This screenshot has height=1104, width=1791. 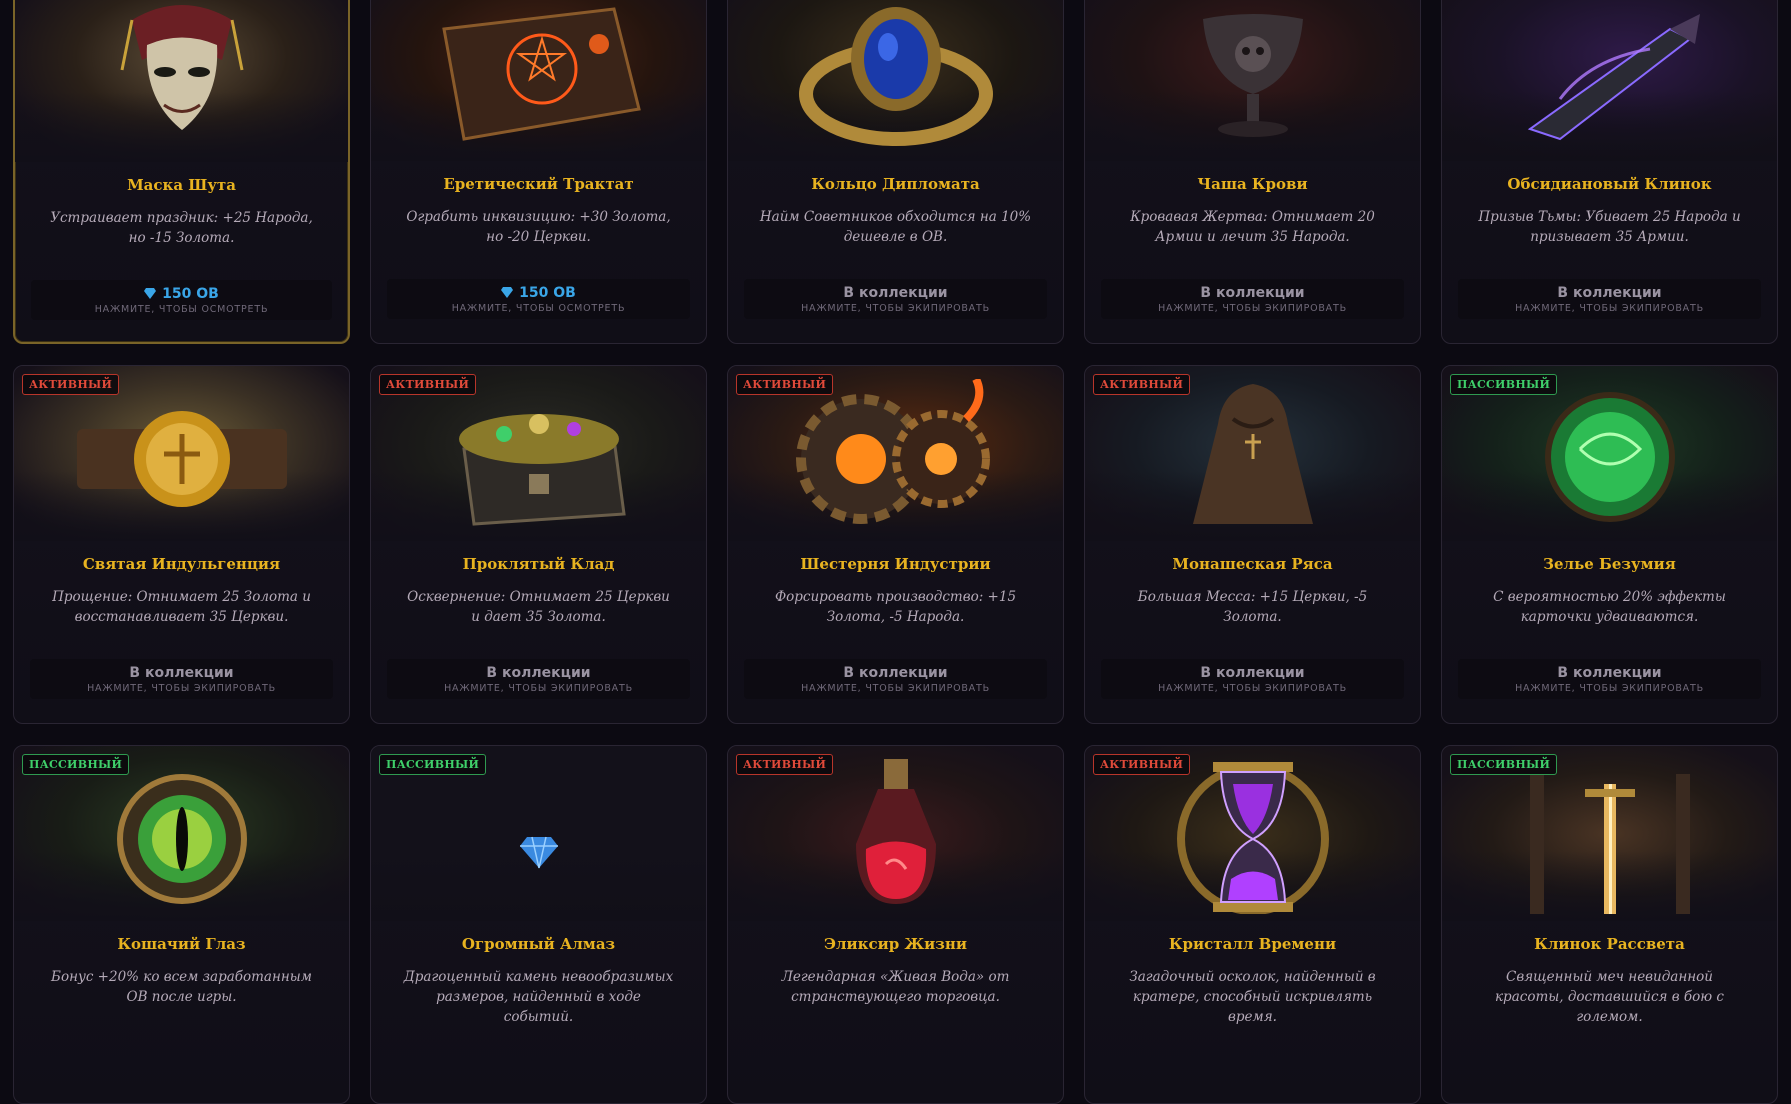 I want to click on blood-chalice-icon, so click(x=1252, y=75).